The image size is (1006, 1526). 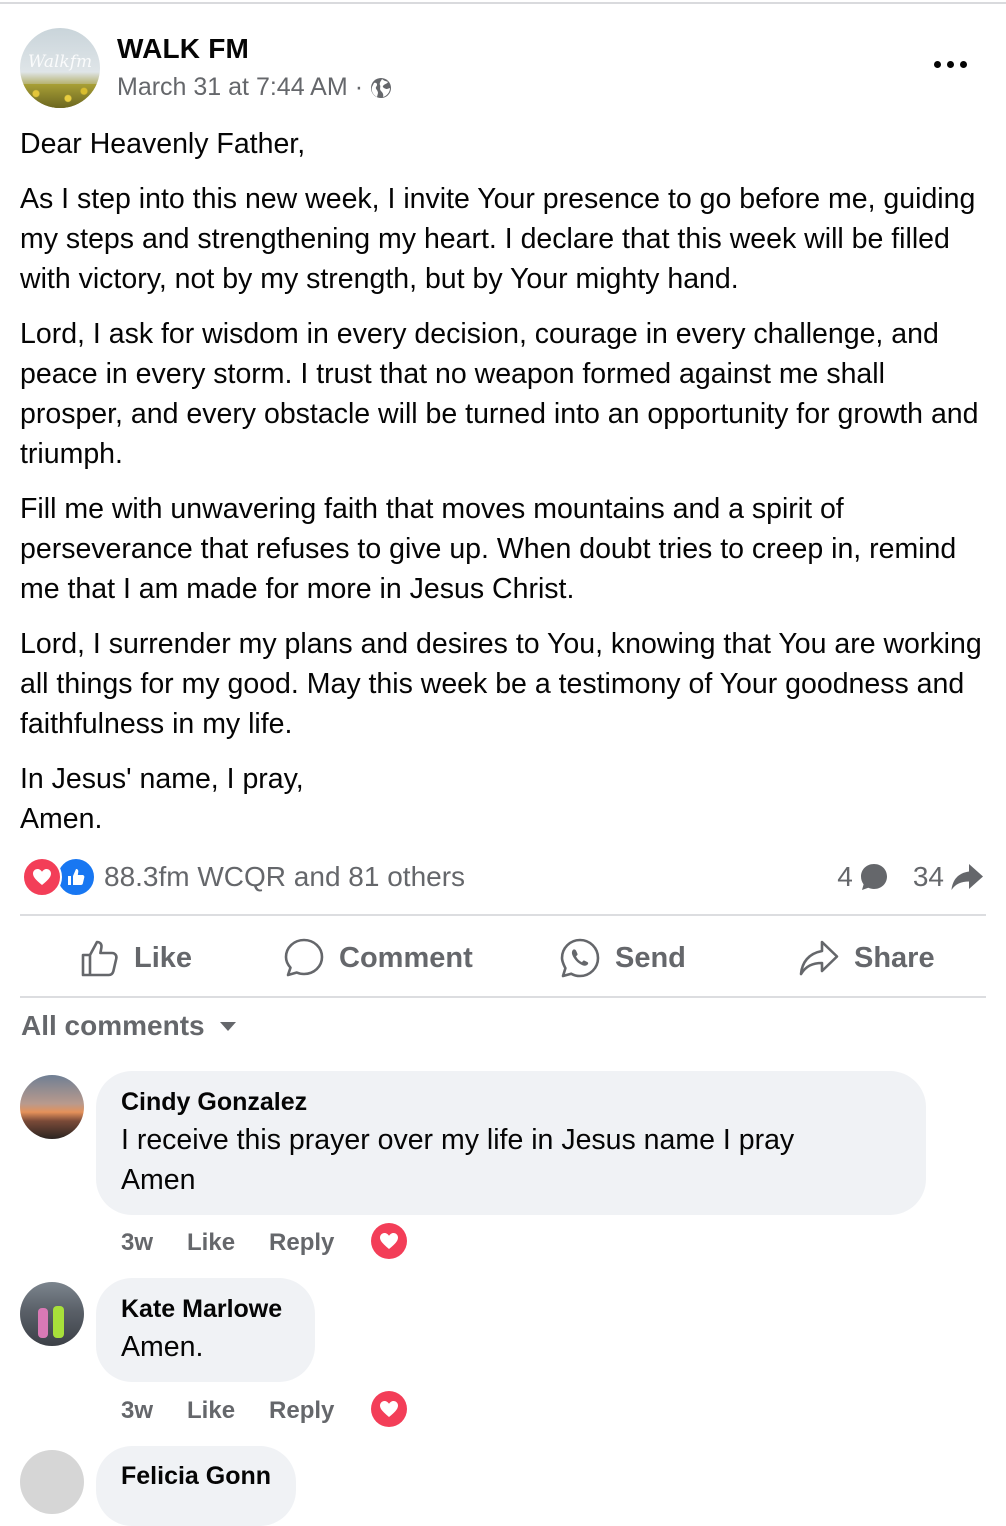 What do you see at coordinates (113, 1025) in the screenshot?
I see `comments-filter-label: All comments` at bounding box center [113, 1025].